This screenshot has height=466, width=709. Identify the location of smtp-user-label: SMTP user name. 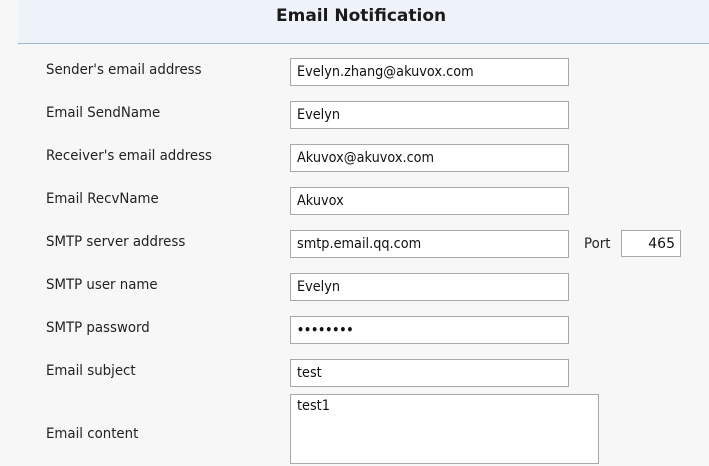
(102, 285).